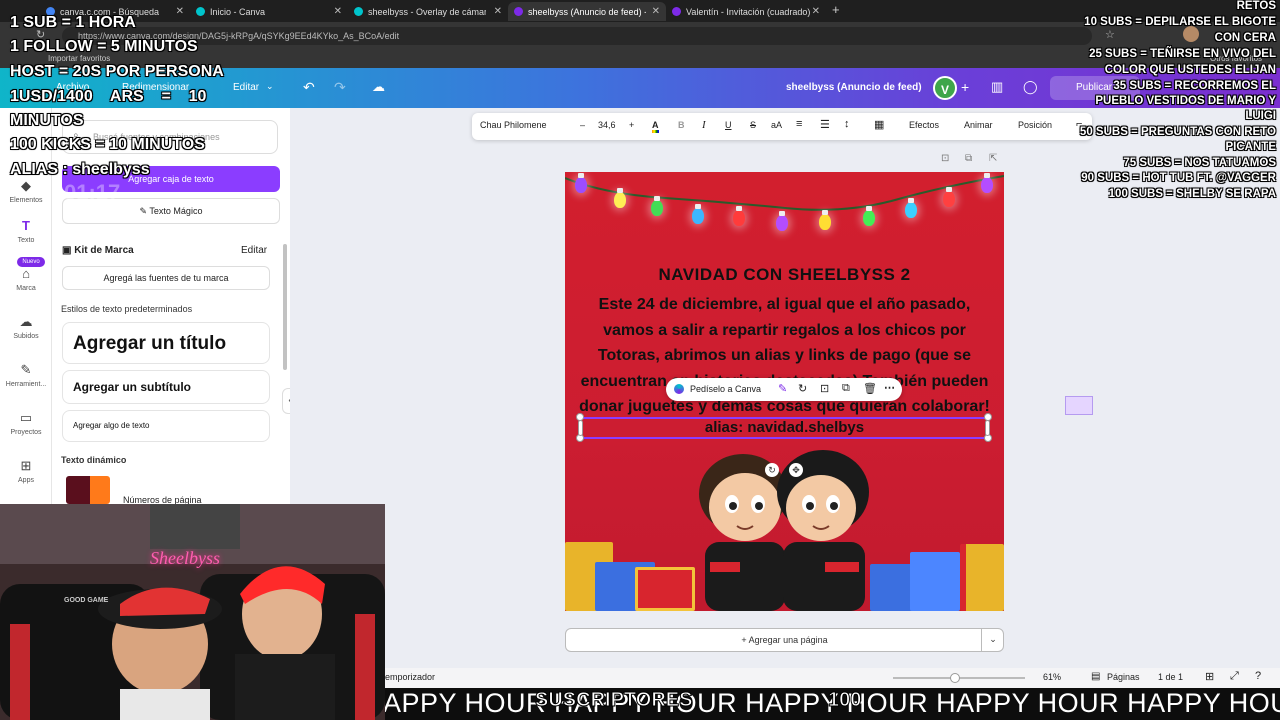 The image size is (1280, 720). What do you see at coordinates (879, 124) in the screenshot?
I see `transparency-icon: ▦` at bounding box center [879, 124].